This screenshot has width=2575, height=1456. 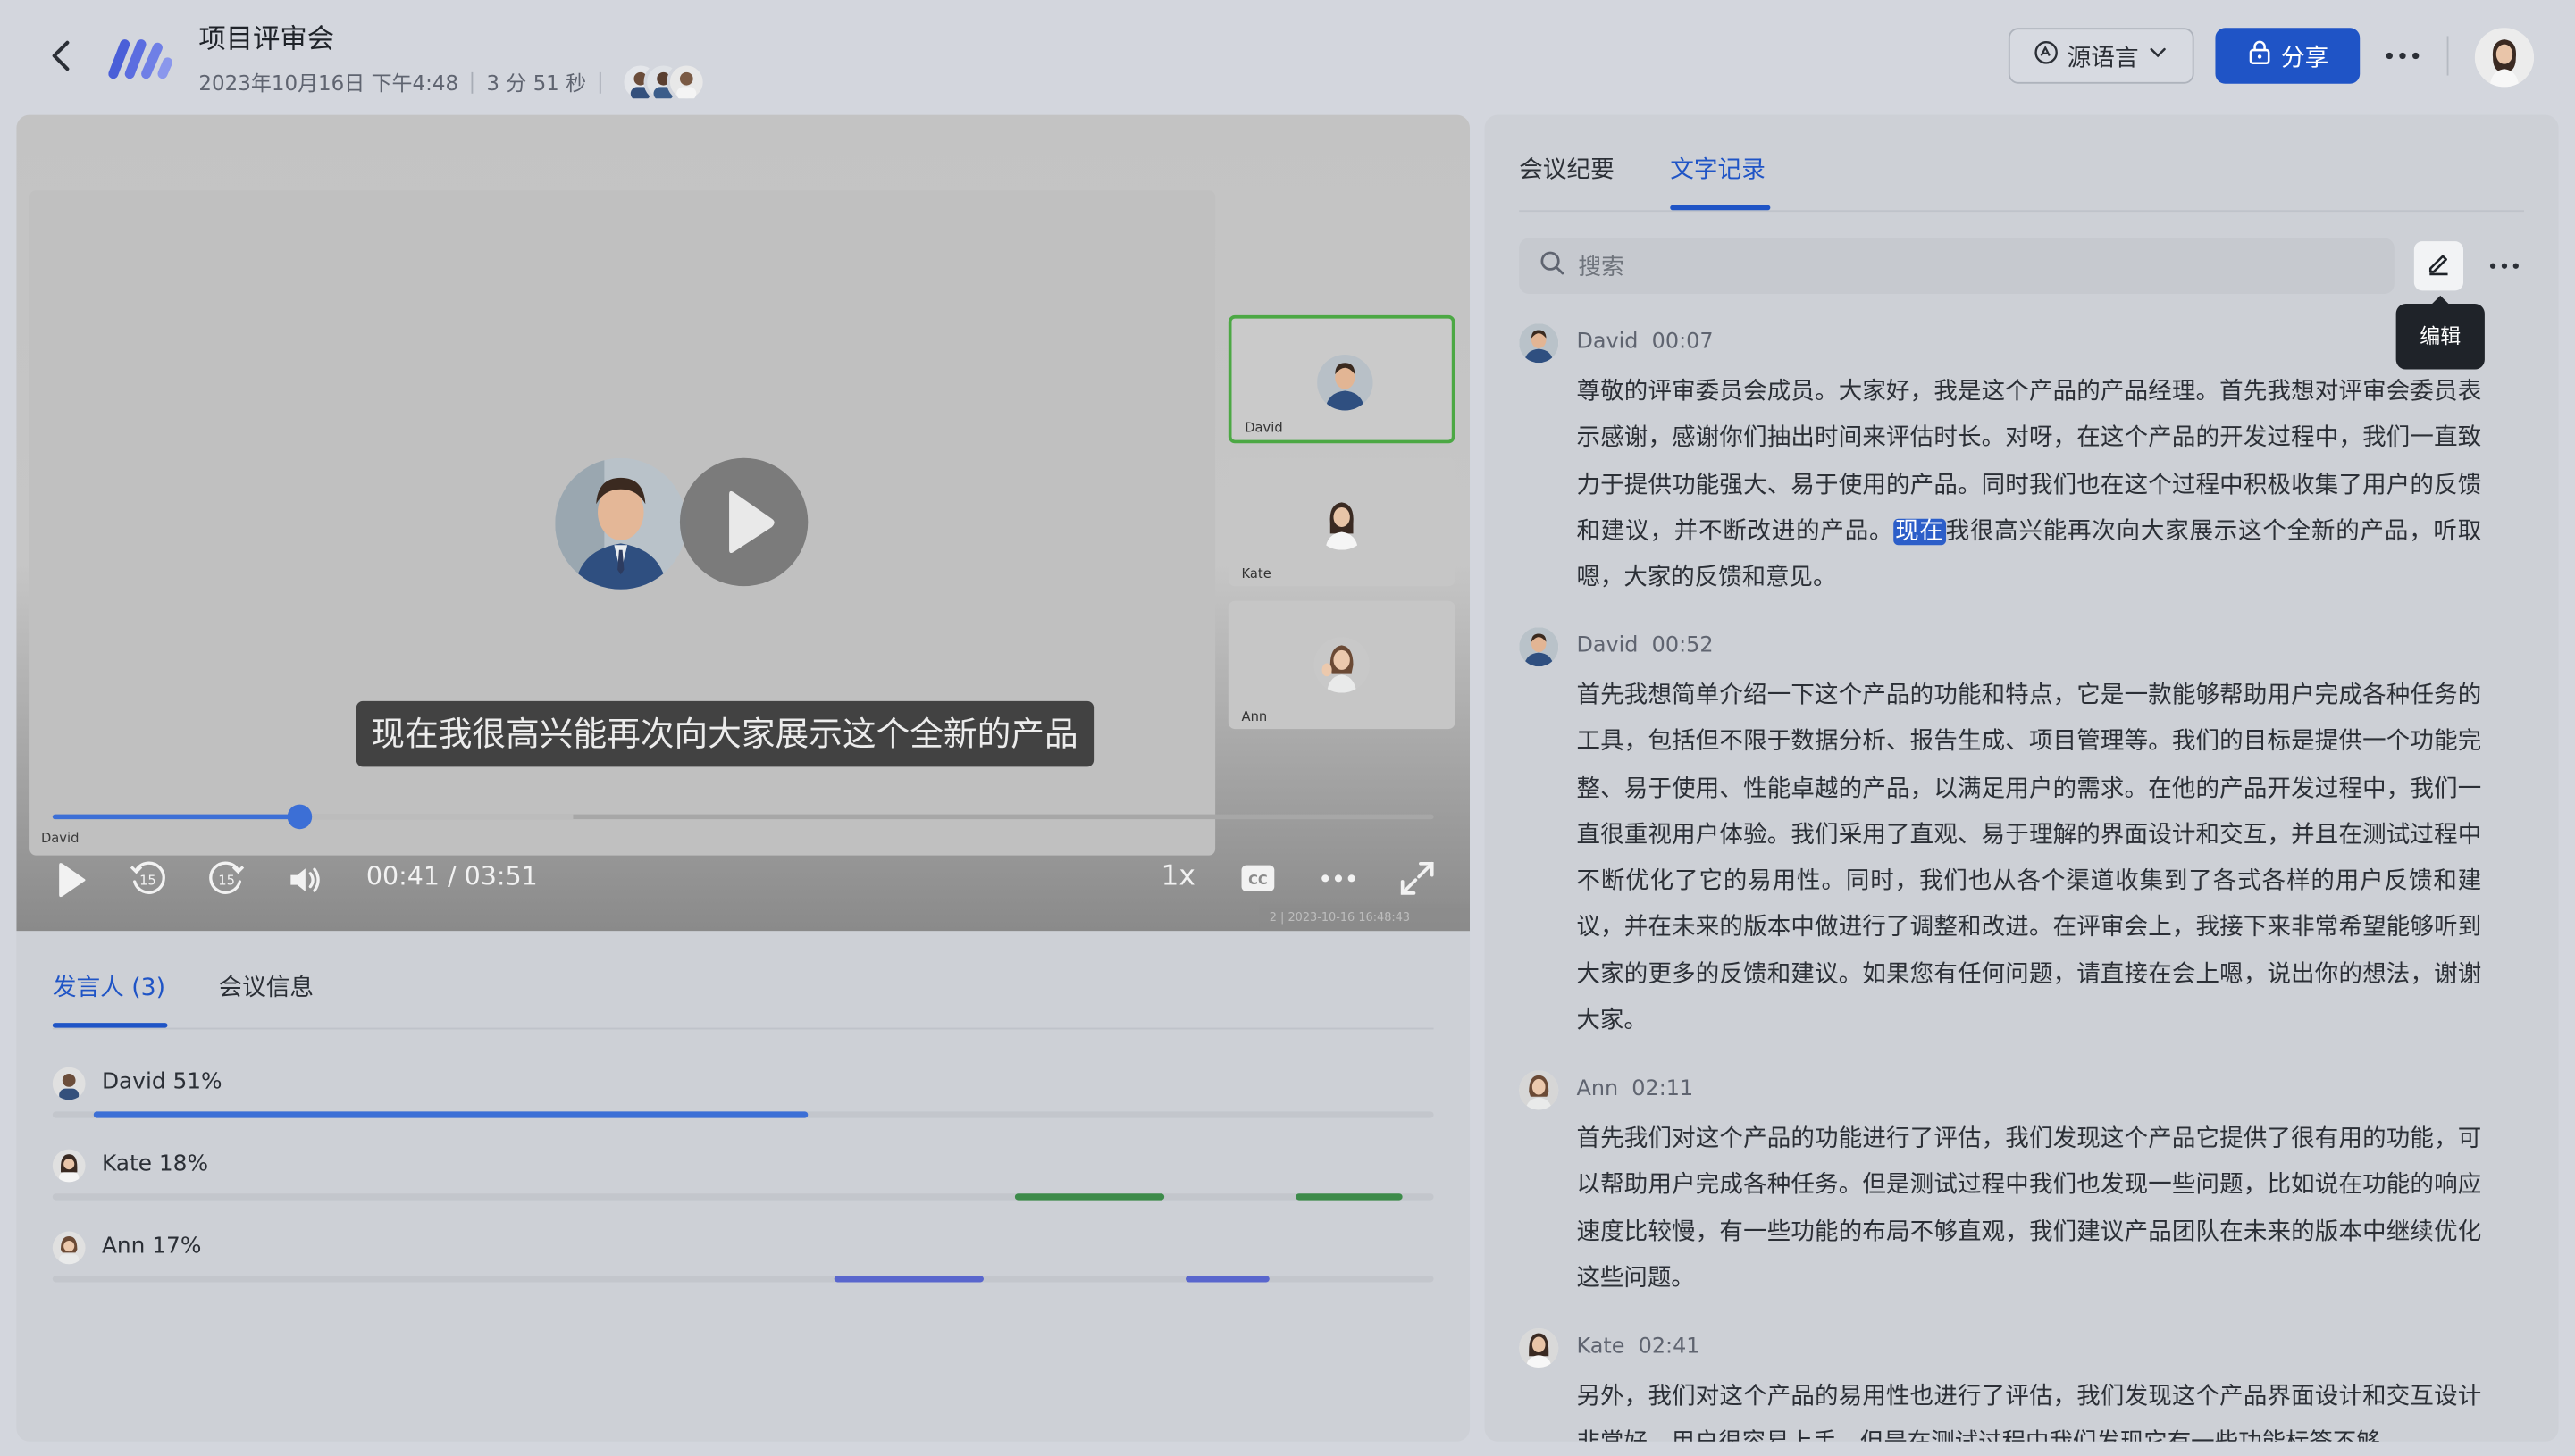 I want to click on user-avatar, so click(x=2504, y=58).